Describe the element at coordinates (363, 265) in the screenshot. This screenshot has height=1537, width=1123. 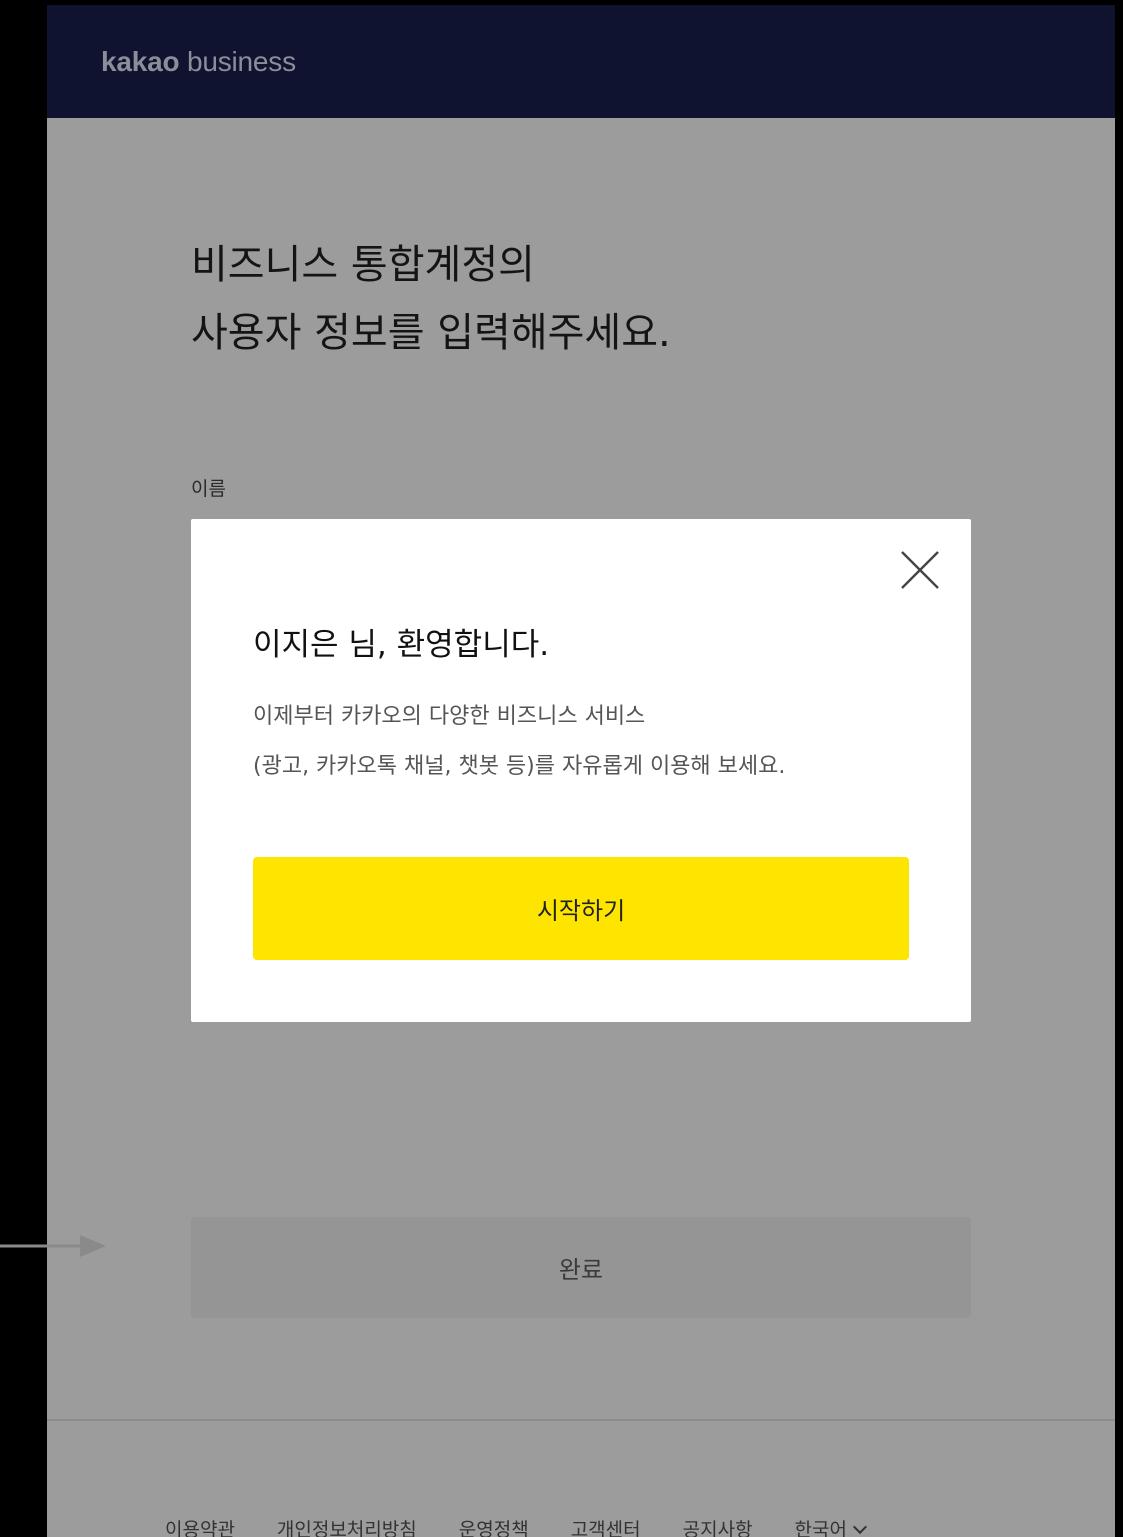
I see `page-title-line1: 비즈니스 통합계정의` at that location.